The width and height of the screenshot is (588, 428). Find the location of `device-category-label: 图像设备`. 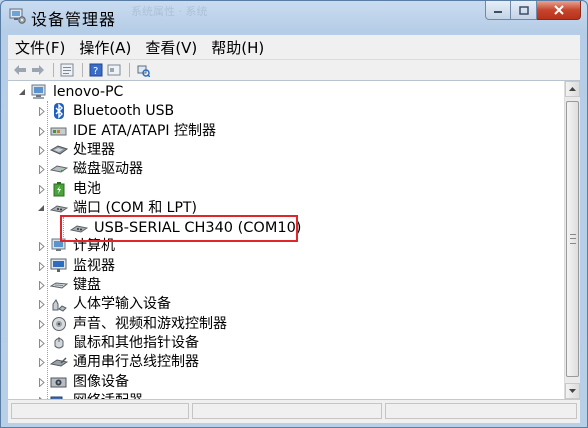

device-category-label: 图像设备 is located at coordinates (101, 382).